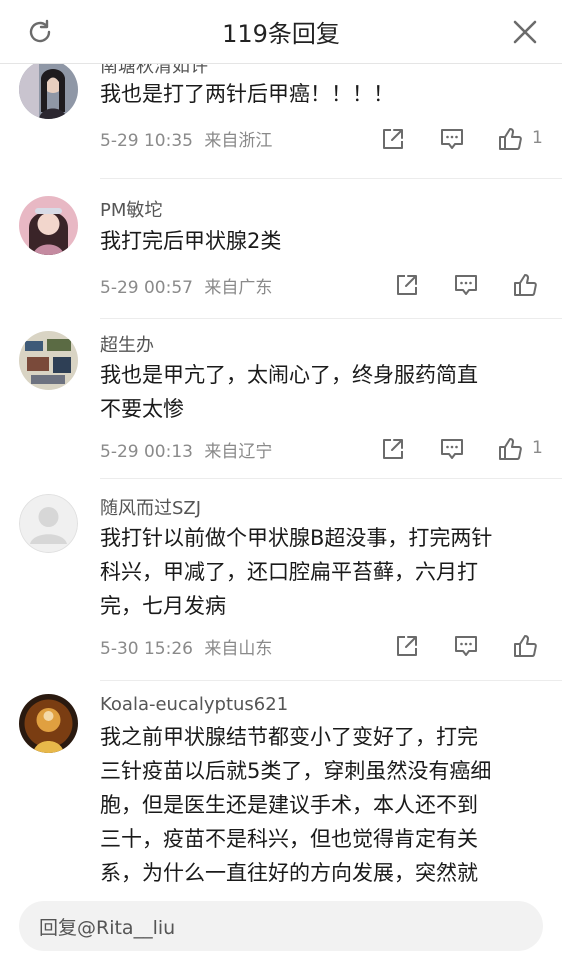 The height and width of the screenshot is (960, 562). I want to click on comment-line: 我也是甲亢了，太闹心了，终身服药简直, so click(289, 375).